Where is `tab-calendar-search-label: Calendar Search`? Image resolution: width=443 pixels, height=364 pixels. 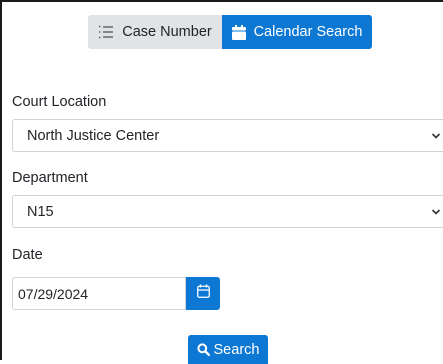 tab-calendar-search-label: Calendar Search is located at coordinates (308, 32).